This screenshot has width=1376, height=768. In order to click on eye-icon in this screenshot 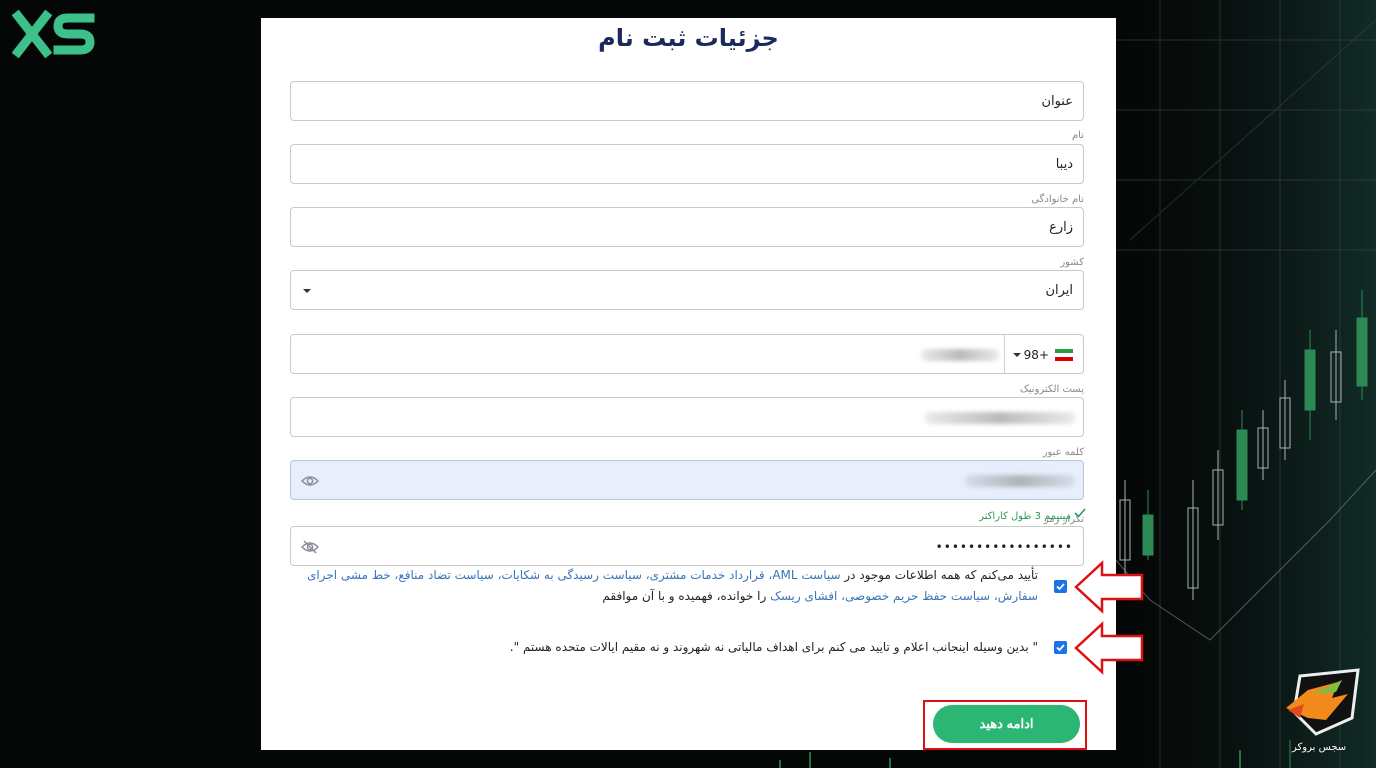, I will do `click(310, 481)`.